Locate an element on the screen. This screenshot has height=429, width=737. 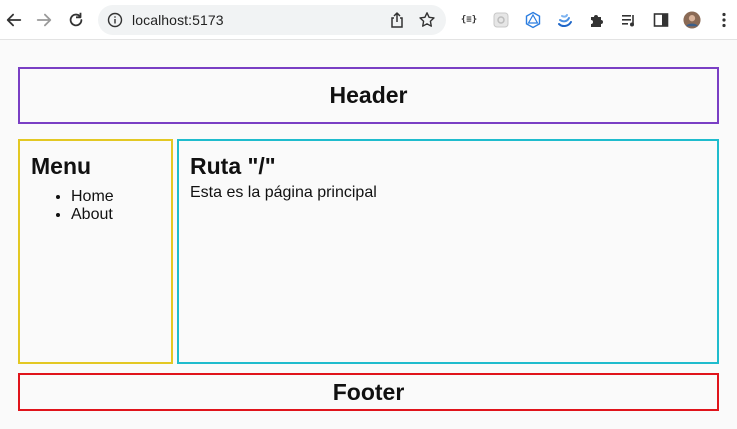
forward-button is located at coordinates (44, 20).